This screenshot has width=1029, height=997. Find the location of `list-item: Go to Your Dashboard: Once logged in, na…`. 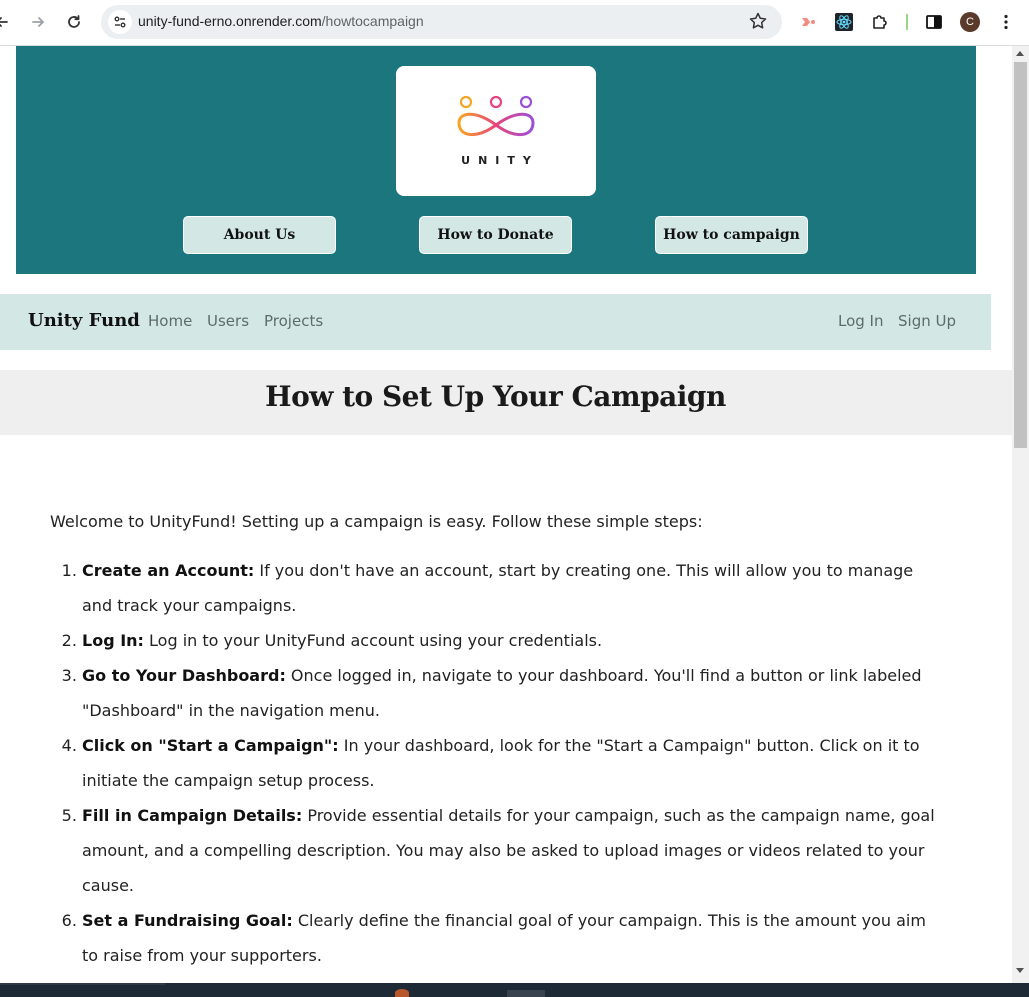

list-item: Go to Your Dashboard: Once logged in, na… is located at coordinates (511, 693).